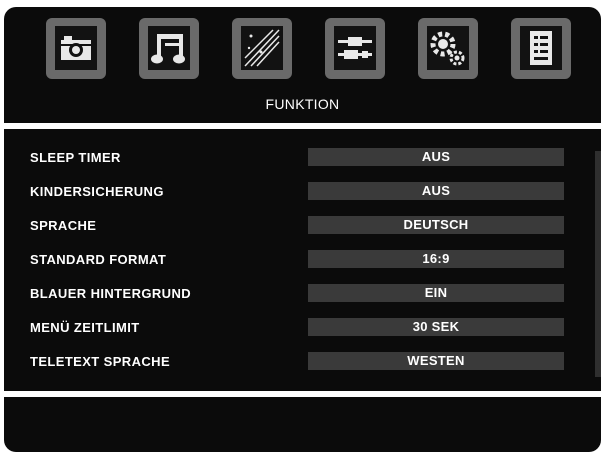 The image size is (601, 452). Describe the element at coordinates (97, 191) in the screenshot. I see `setting-label: KINDERSICHERUNG` at that location.